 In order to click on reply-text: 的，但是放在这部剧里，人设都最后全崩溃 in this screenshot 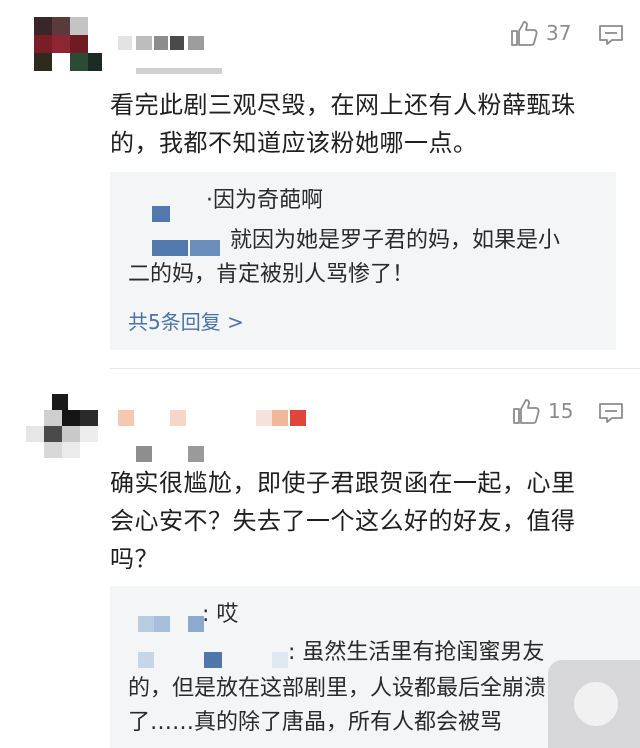, I will do `click(337, 688)`.